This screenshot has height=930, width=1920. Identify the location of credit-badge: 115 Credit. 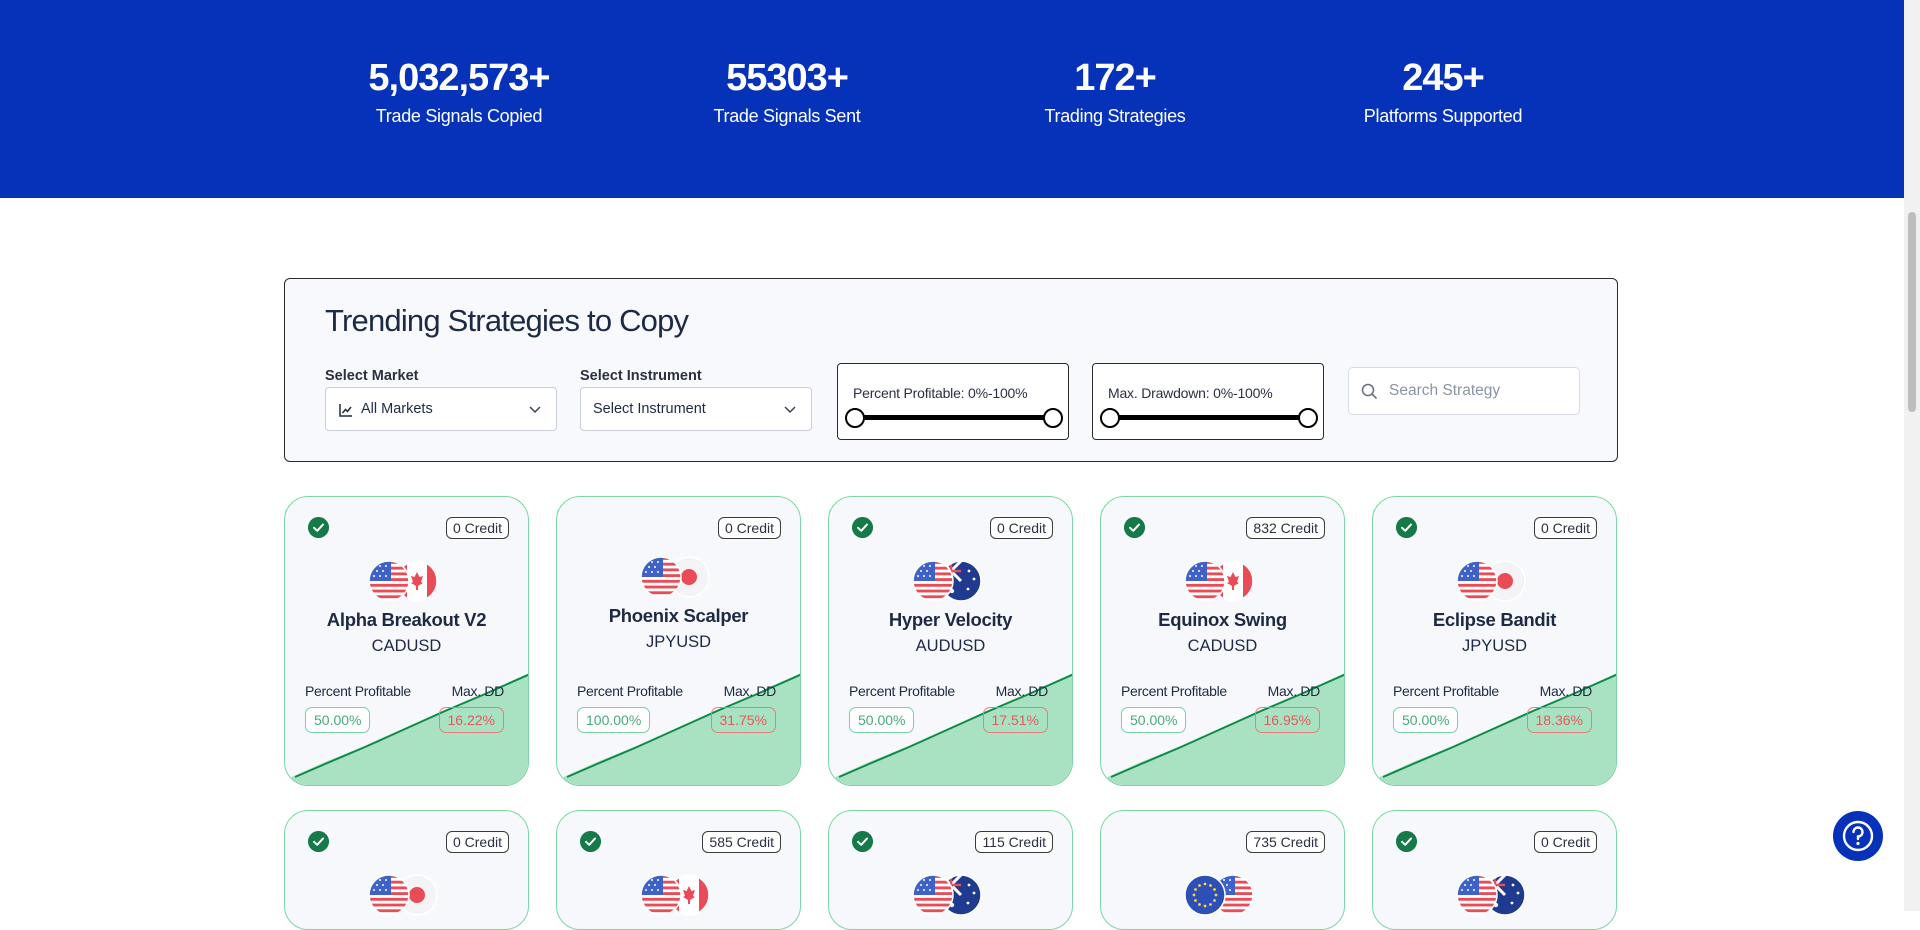
(1014, 842).